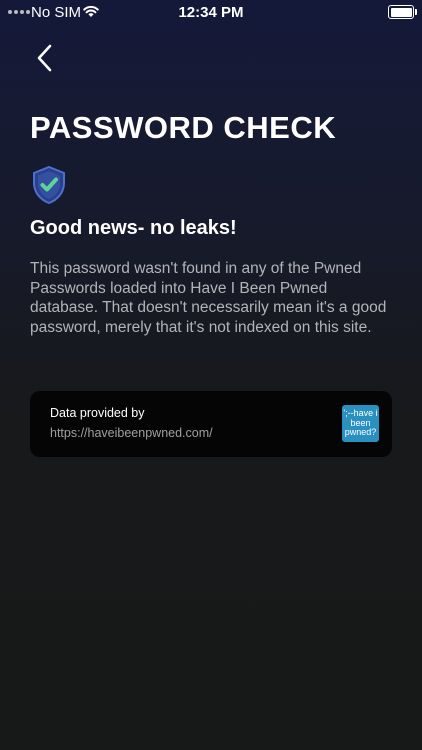 The image size is (422, 750). What do you see at coordinates (402, 12) in the screenshot?
I see `battery-icon` at bounding box center [402, 12].